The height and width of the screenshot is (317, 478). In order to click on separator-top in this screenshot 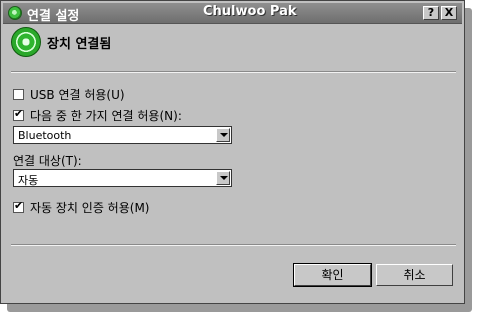, I will do `click(233, 72)`.